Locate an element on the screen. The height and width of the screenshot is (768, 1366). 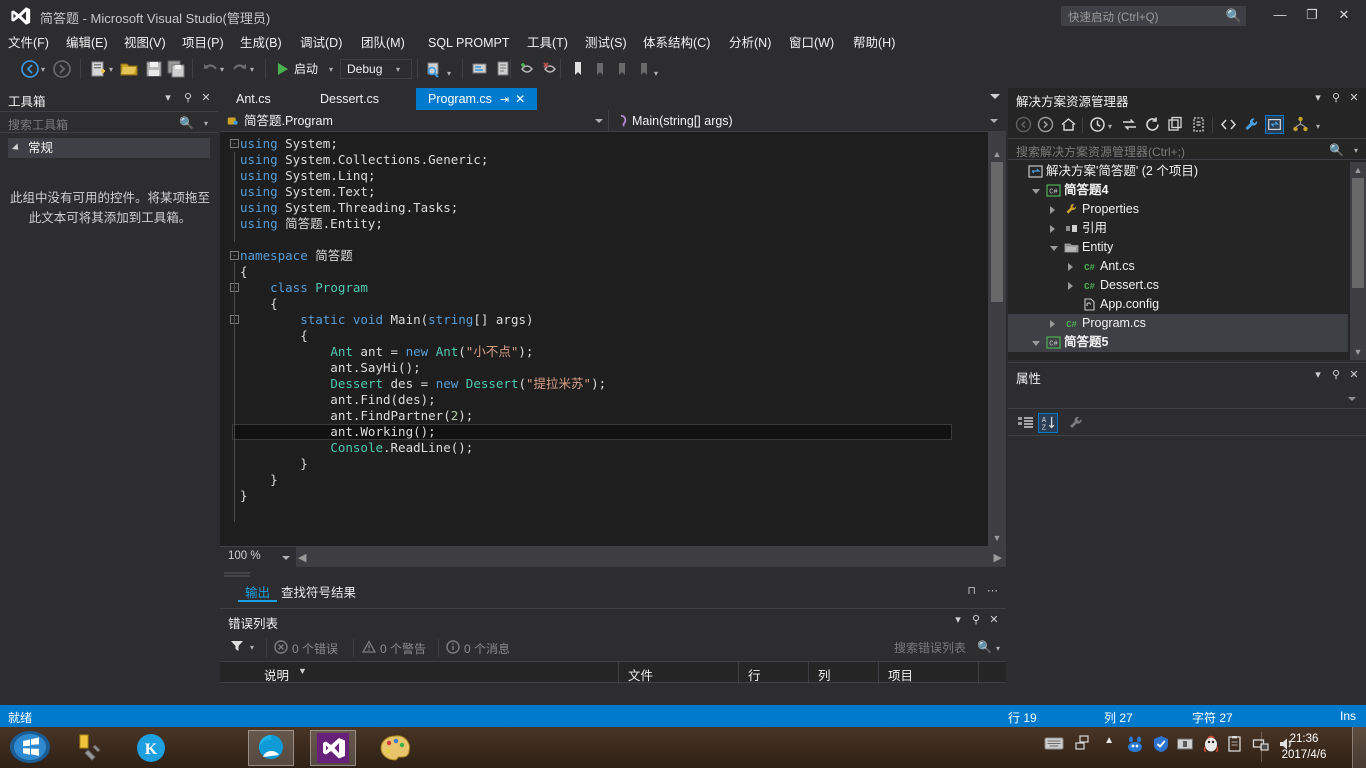
start-debug-icon is located at coordinates (282, 69).